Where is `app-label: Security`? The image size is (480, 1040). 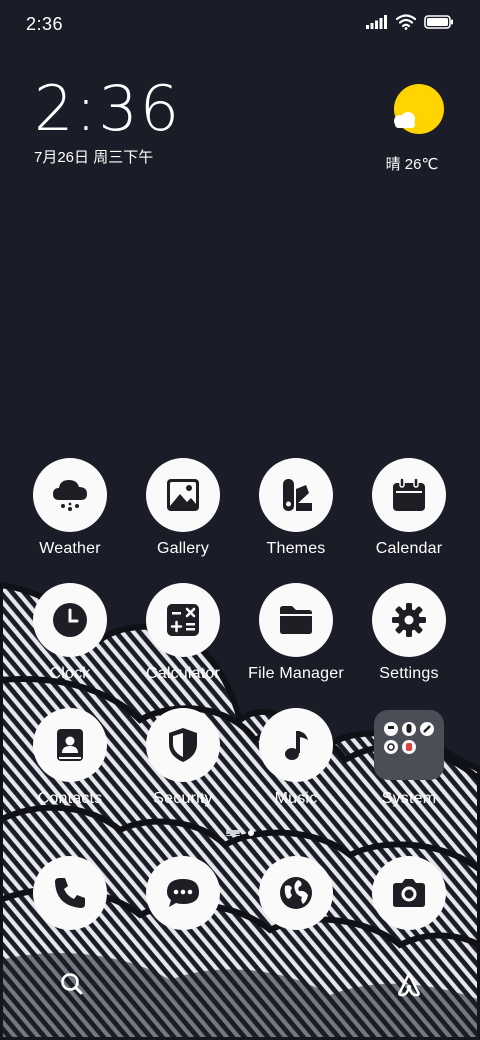 app-label: Security is located at coordinates (183, 798).